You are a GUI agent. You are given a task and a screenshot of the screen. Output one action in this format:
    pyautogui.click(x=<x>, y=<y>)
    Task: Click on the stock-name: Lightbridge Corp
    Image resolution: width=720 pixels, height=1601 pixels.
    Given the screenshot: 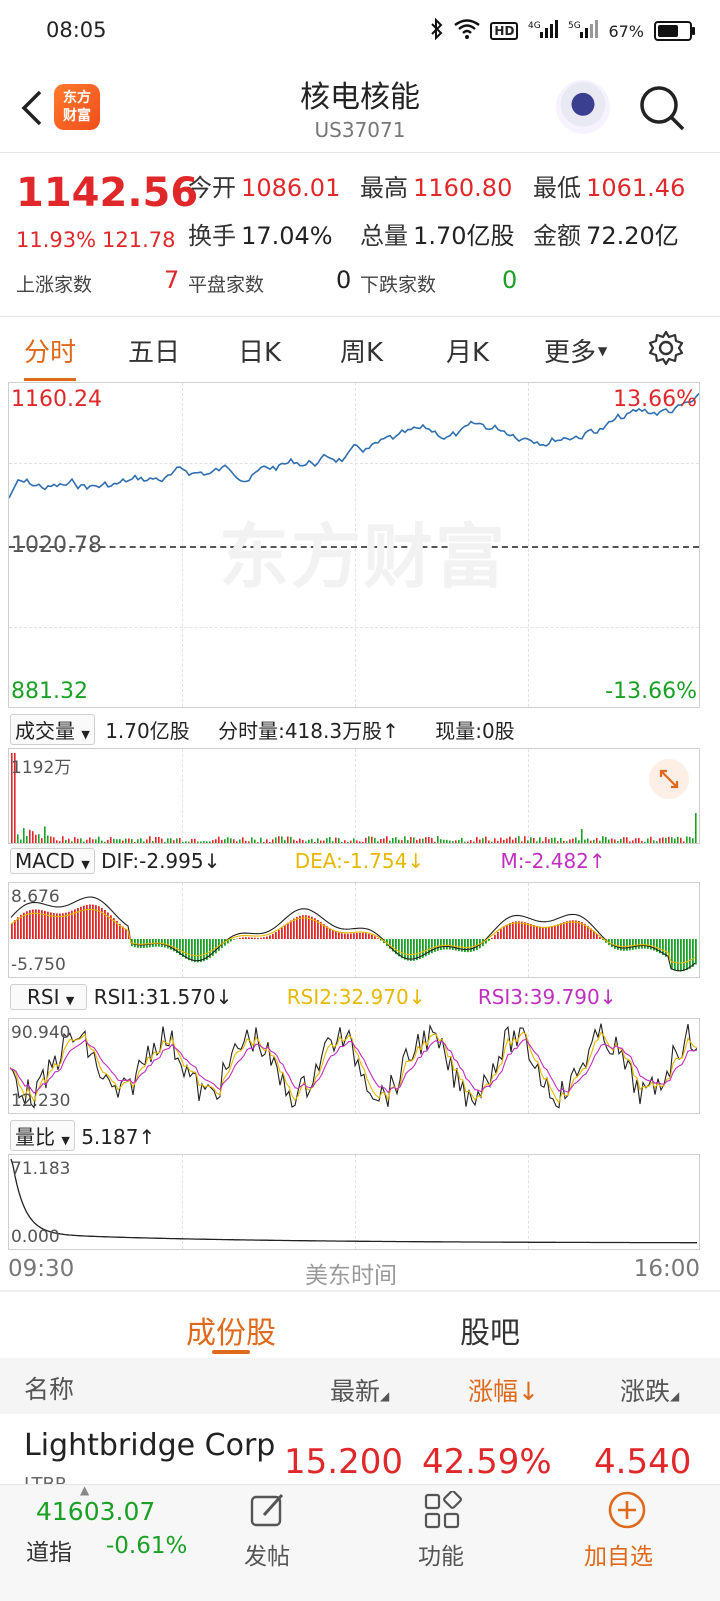 What is the action you would take?
    pyautogui.click(x=149, y=1445)
    